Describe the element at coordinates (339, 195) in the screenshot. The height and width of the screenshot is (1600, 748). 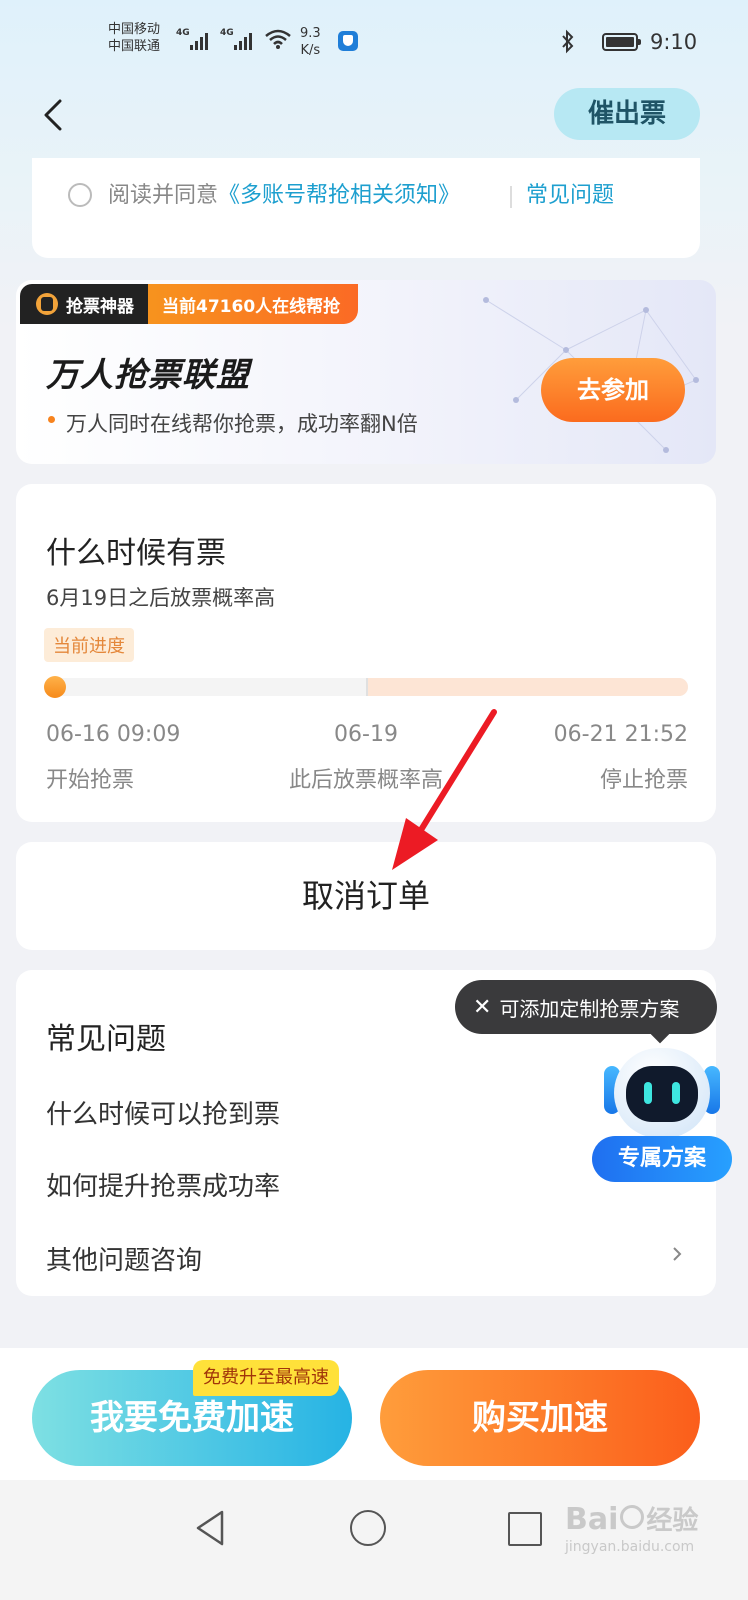
I see `agreement-link: 《多账号帮抢相关须知》` at that location.